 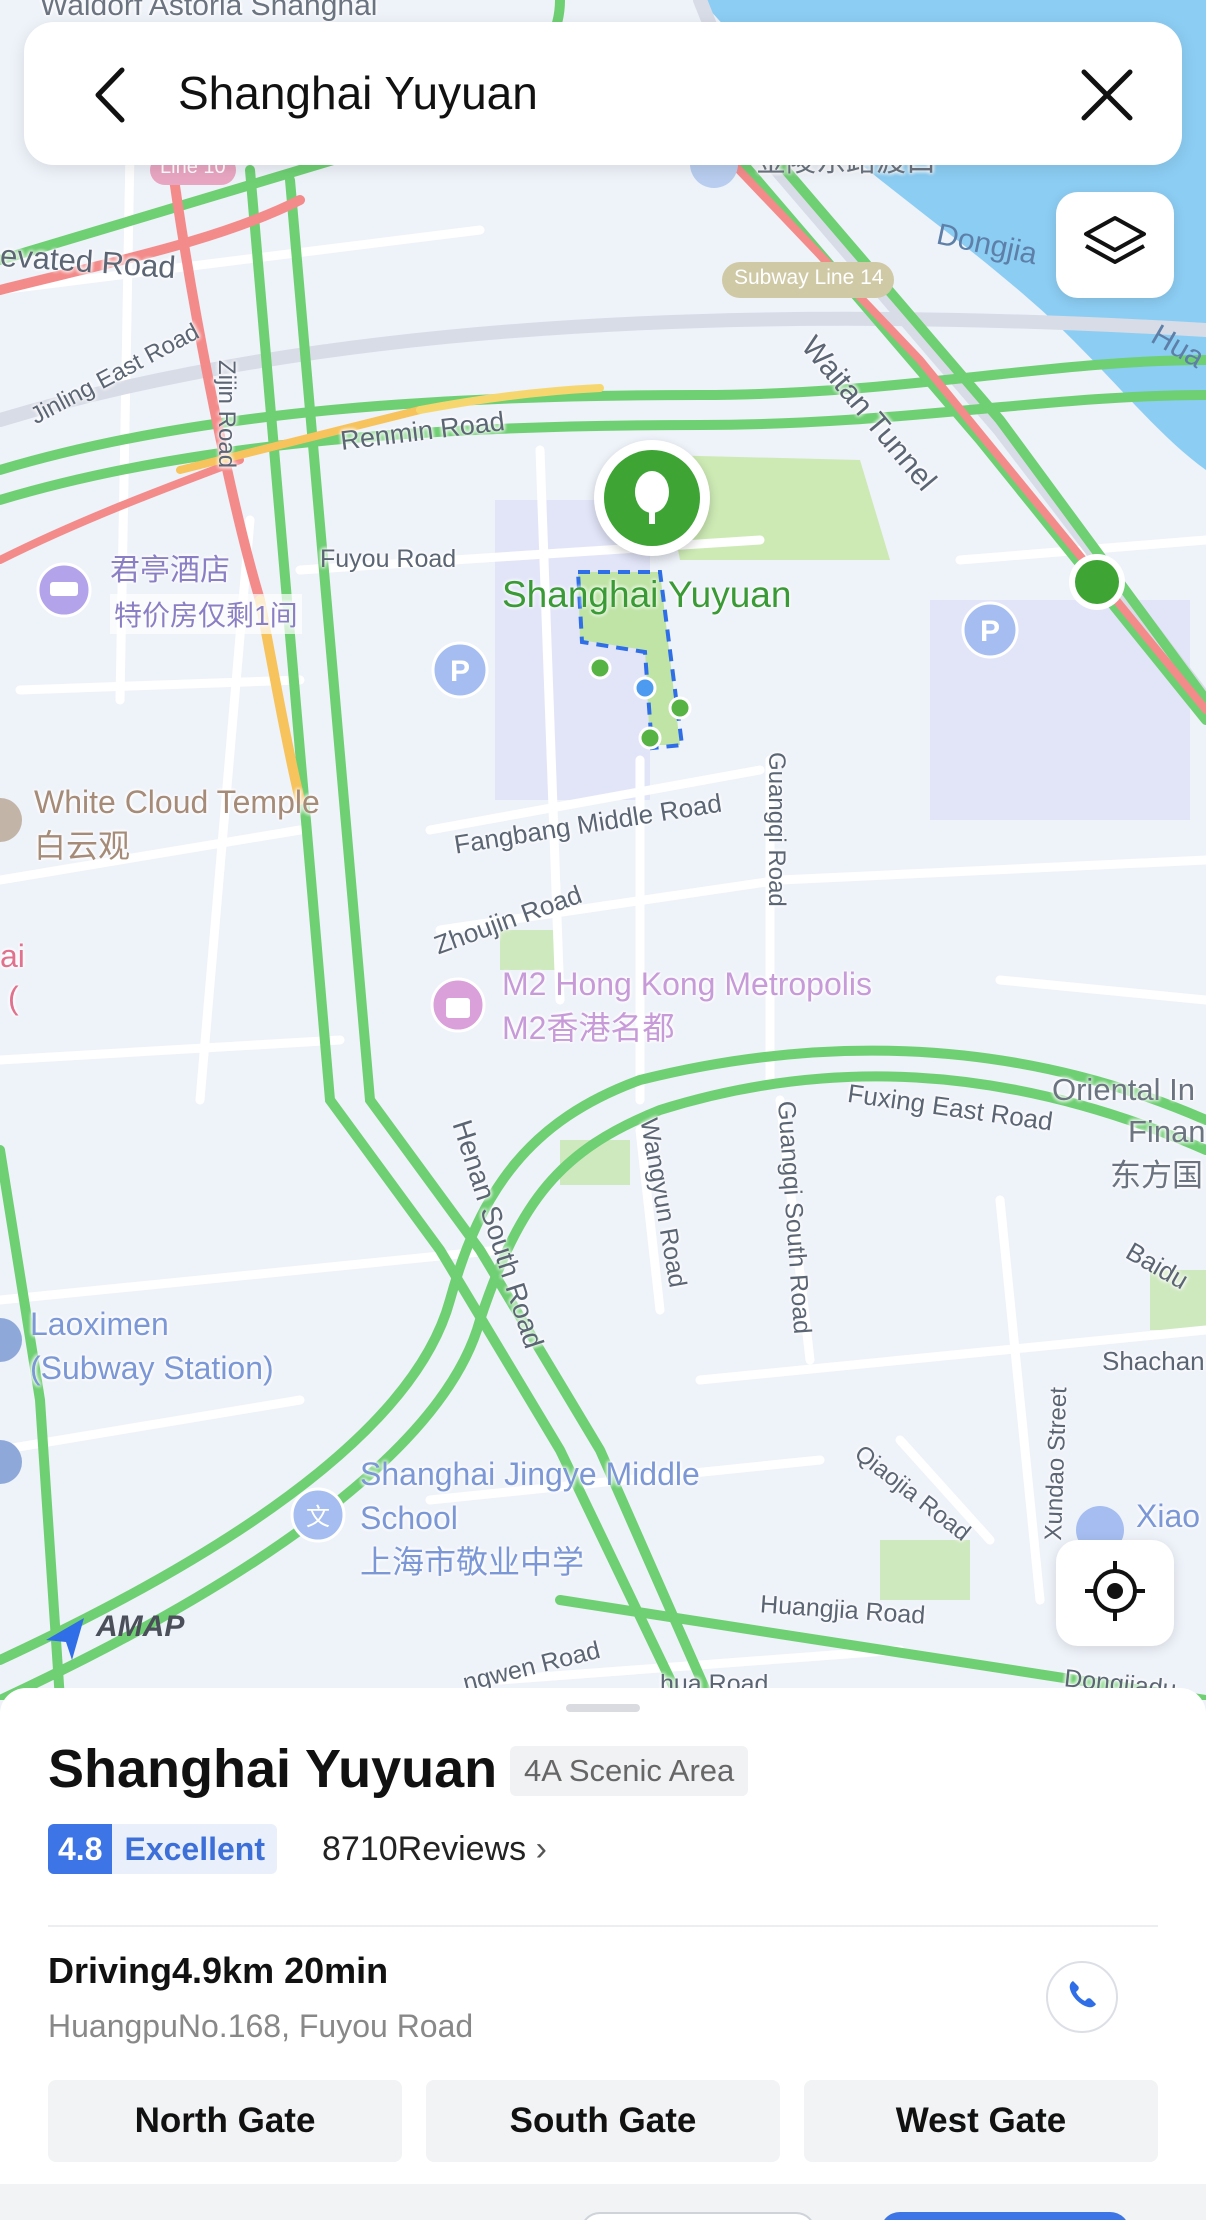 I want to click on map-label-white-cloud-cn: 白云观, so click(x=82, y=846).